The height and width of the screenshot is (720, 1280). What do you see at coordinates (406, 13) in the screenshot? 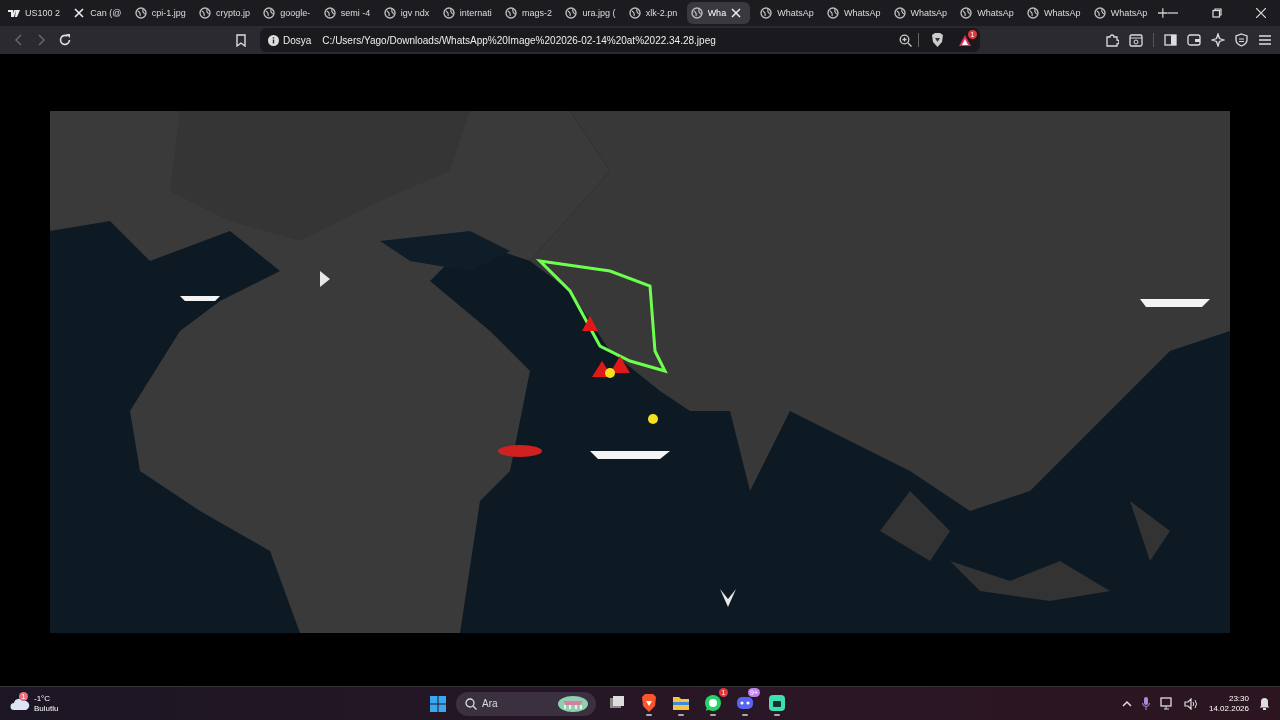
I see `browser-tab: igv ndx` at bounding box center [406, 13].